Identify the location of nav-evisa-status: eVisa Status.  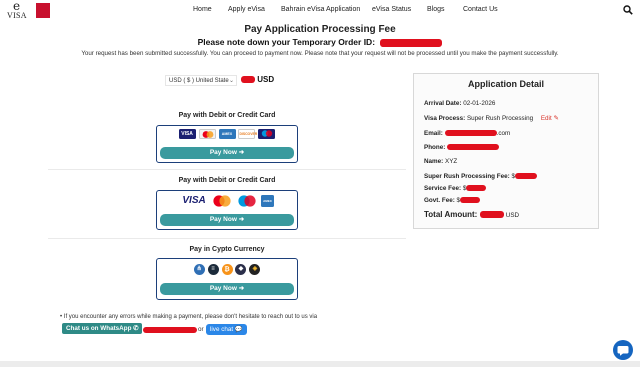
(391, 9).